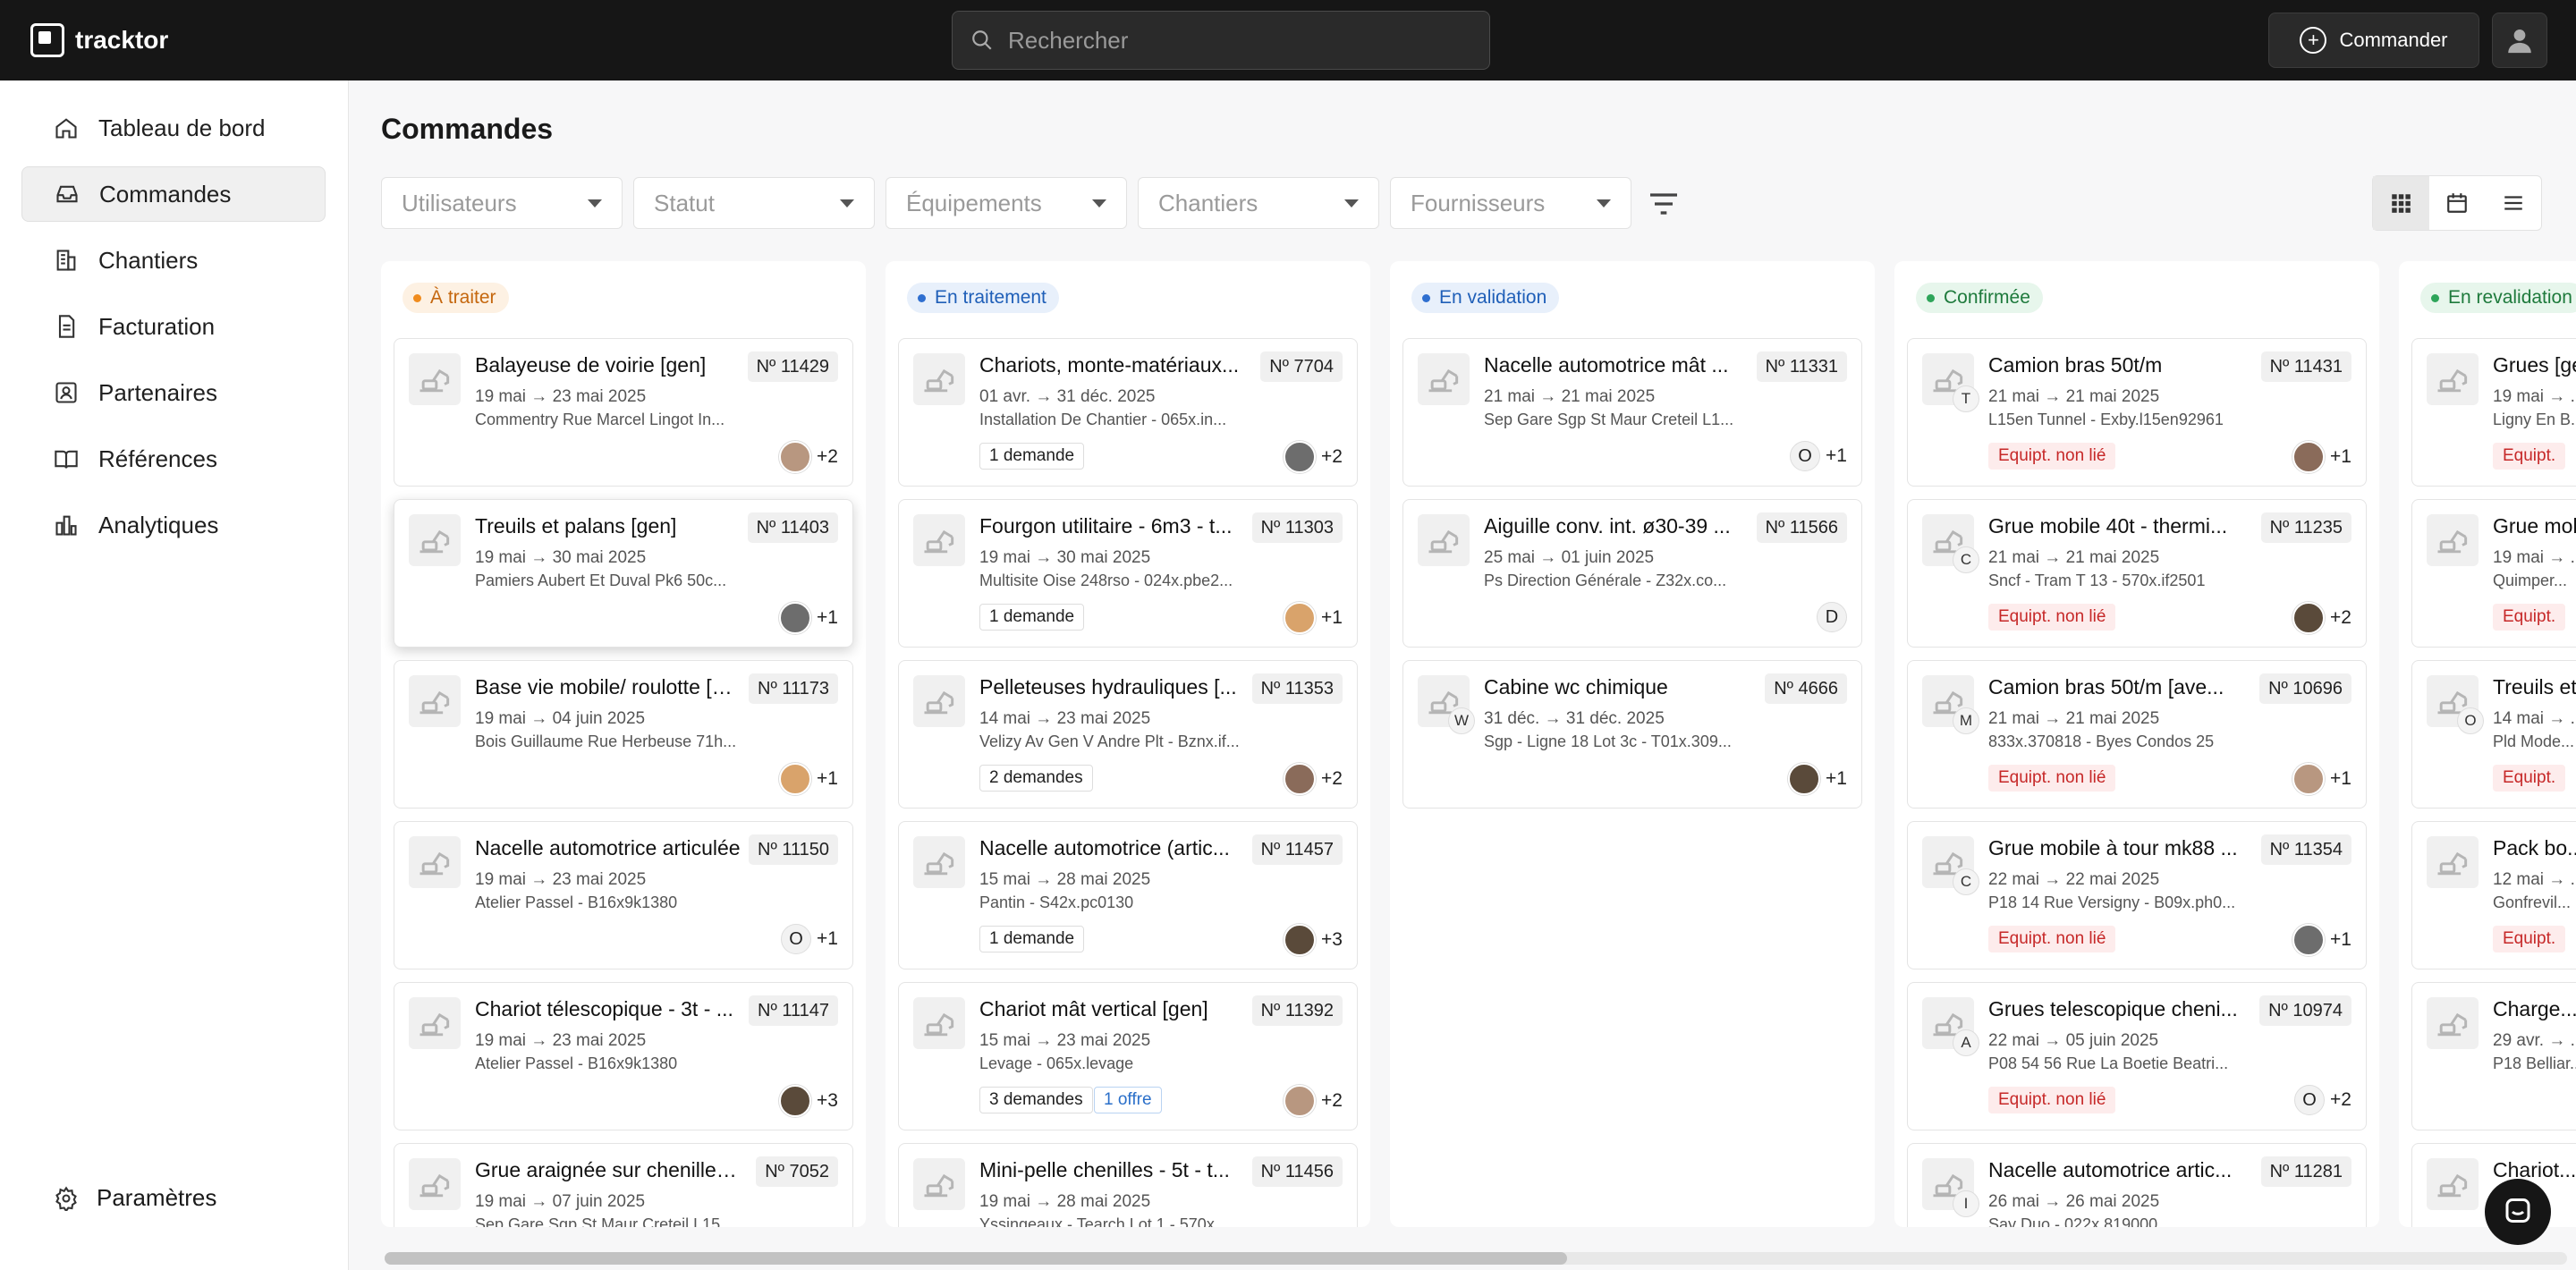 Image resolution: width=2576 pixels, height=1270 pixels. What do you see at coordinates (173, 326) in the screenshot?
I see `sidebar-item-billing: Facturation` at bounding box center [173, 326].